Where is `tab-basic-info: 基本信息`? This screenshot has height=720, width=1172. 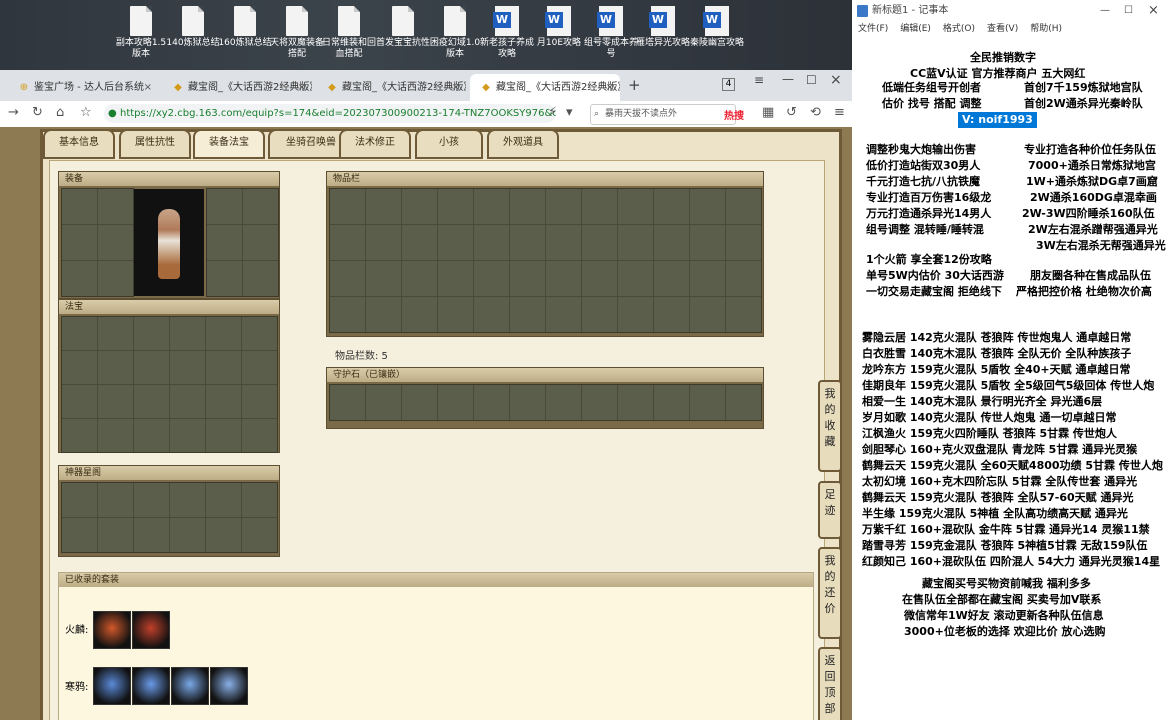 tab-basic-info: 基本信息 is located at coordinates (79, 144).